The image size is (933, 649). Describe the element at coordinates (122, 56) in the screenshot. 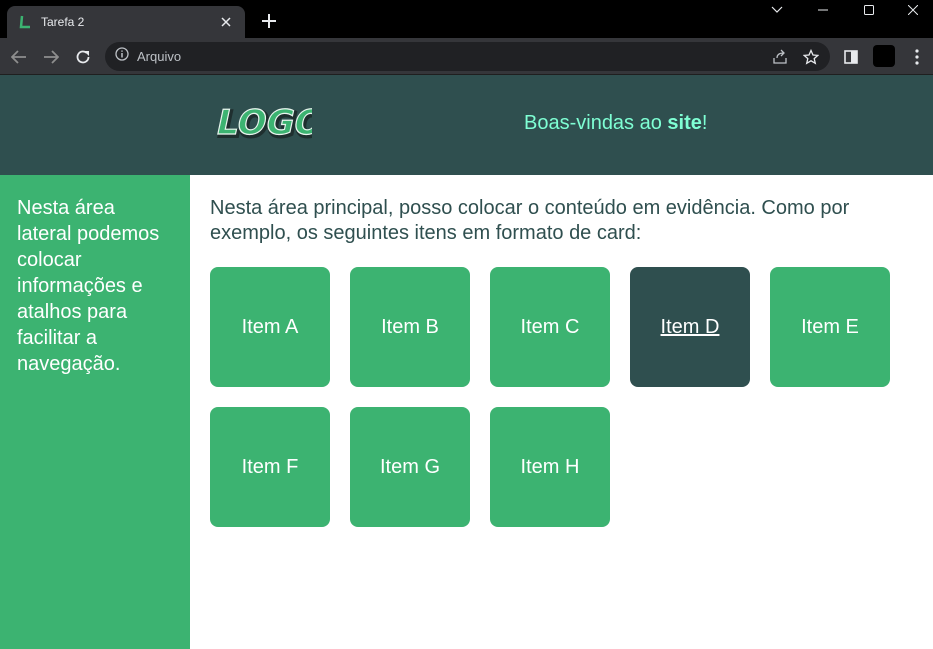

I see `info-icon` at that location.